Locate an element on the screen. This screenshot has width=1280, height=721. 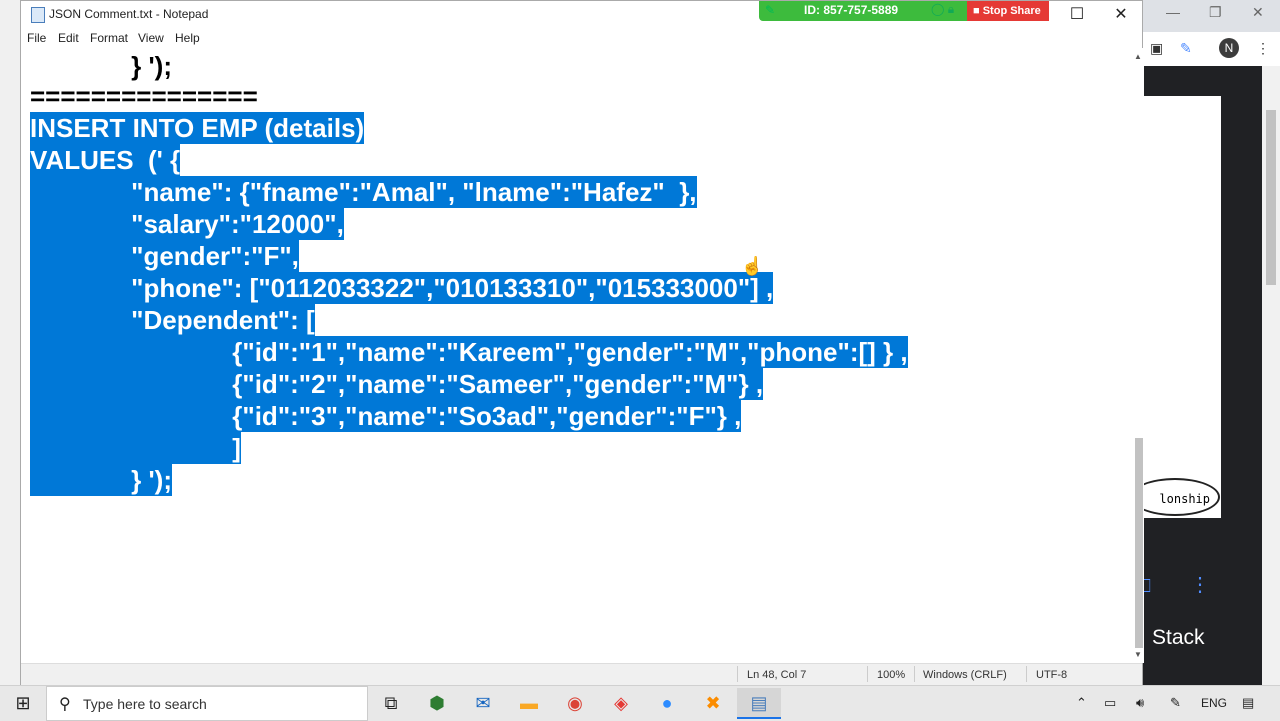
menu-help: Help is located at coordinates (187, 38).